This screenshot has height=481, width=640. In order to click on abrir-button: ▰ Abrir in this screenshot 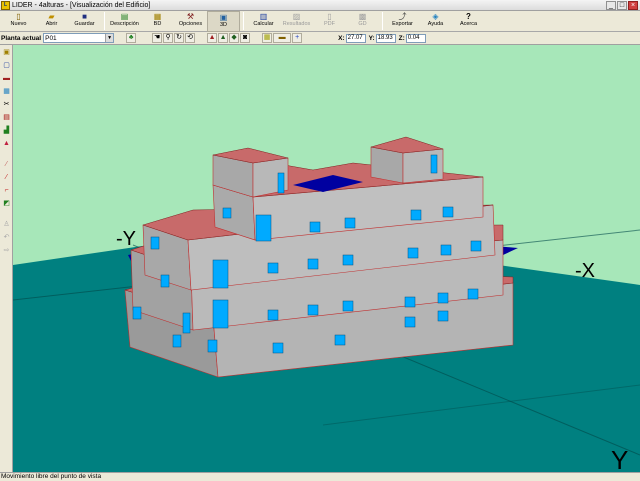, I will do `click(51, 21)`.